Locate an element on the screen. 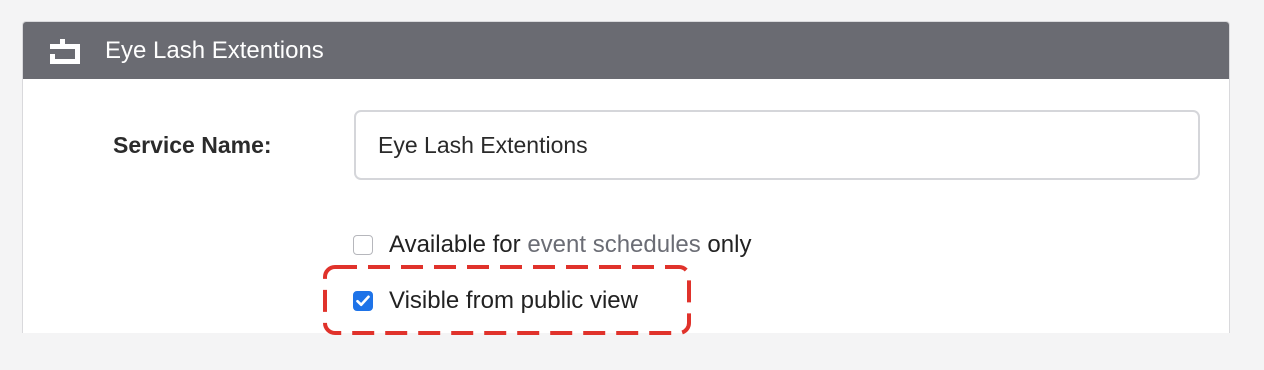 The width and height of the screenshot is (1264, 370). public-view-option: Visible from public view is located at coordinates (495, 301).